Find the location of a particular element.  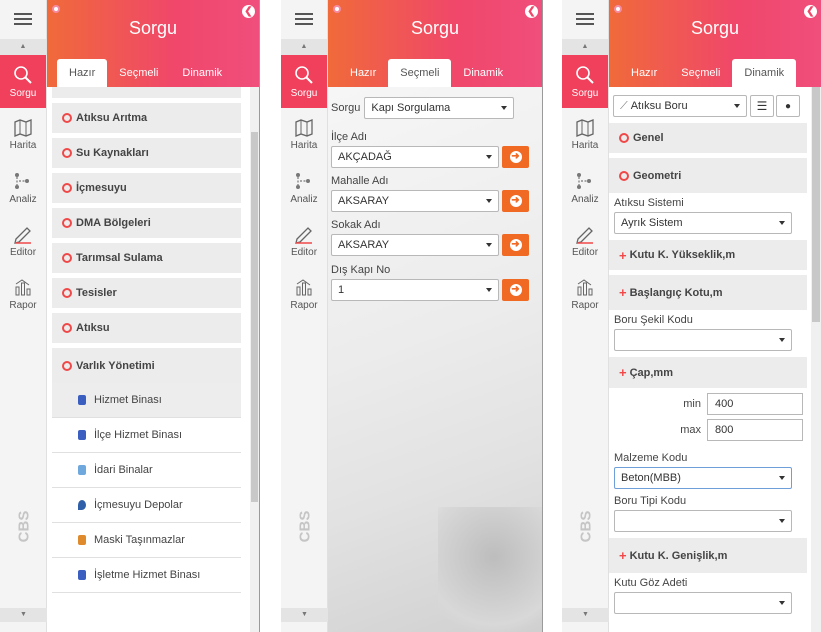

field-label: Dış Kapı No is located at coordinates (361, 270).